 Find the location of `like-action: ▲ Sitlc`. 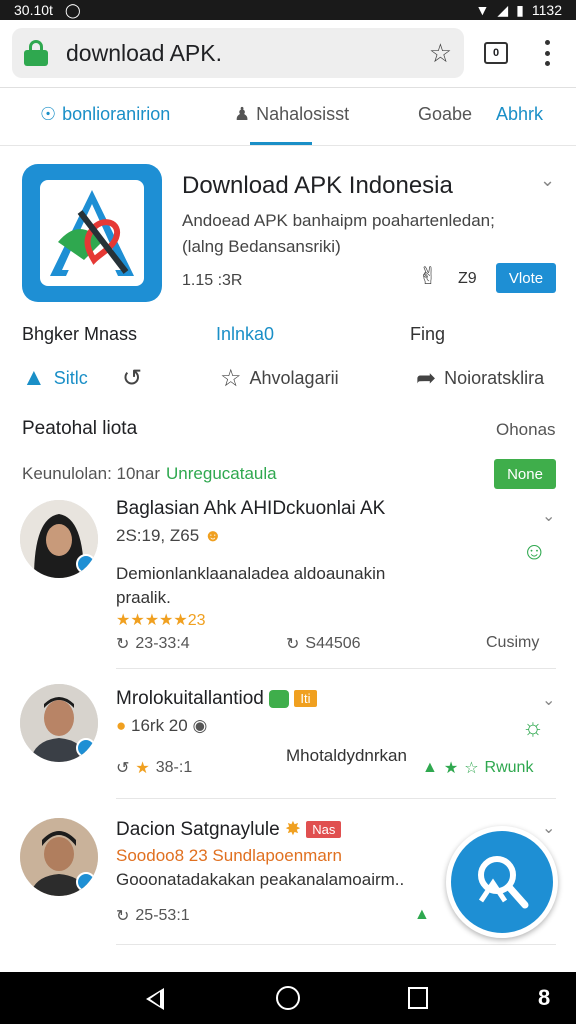

like-action: ▲ Sitlc is located at coordinates (55, 378).